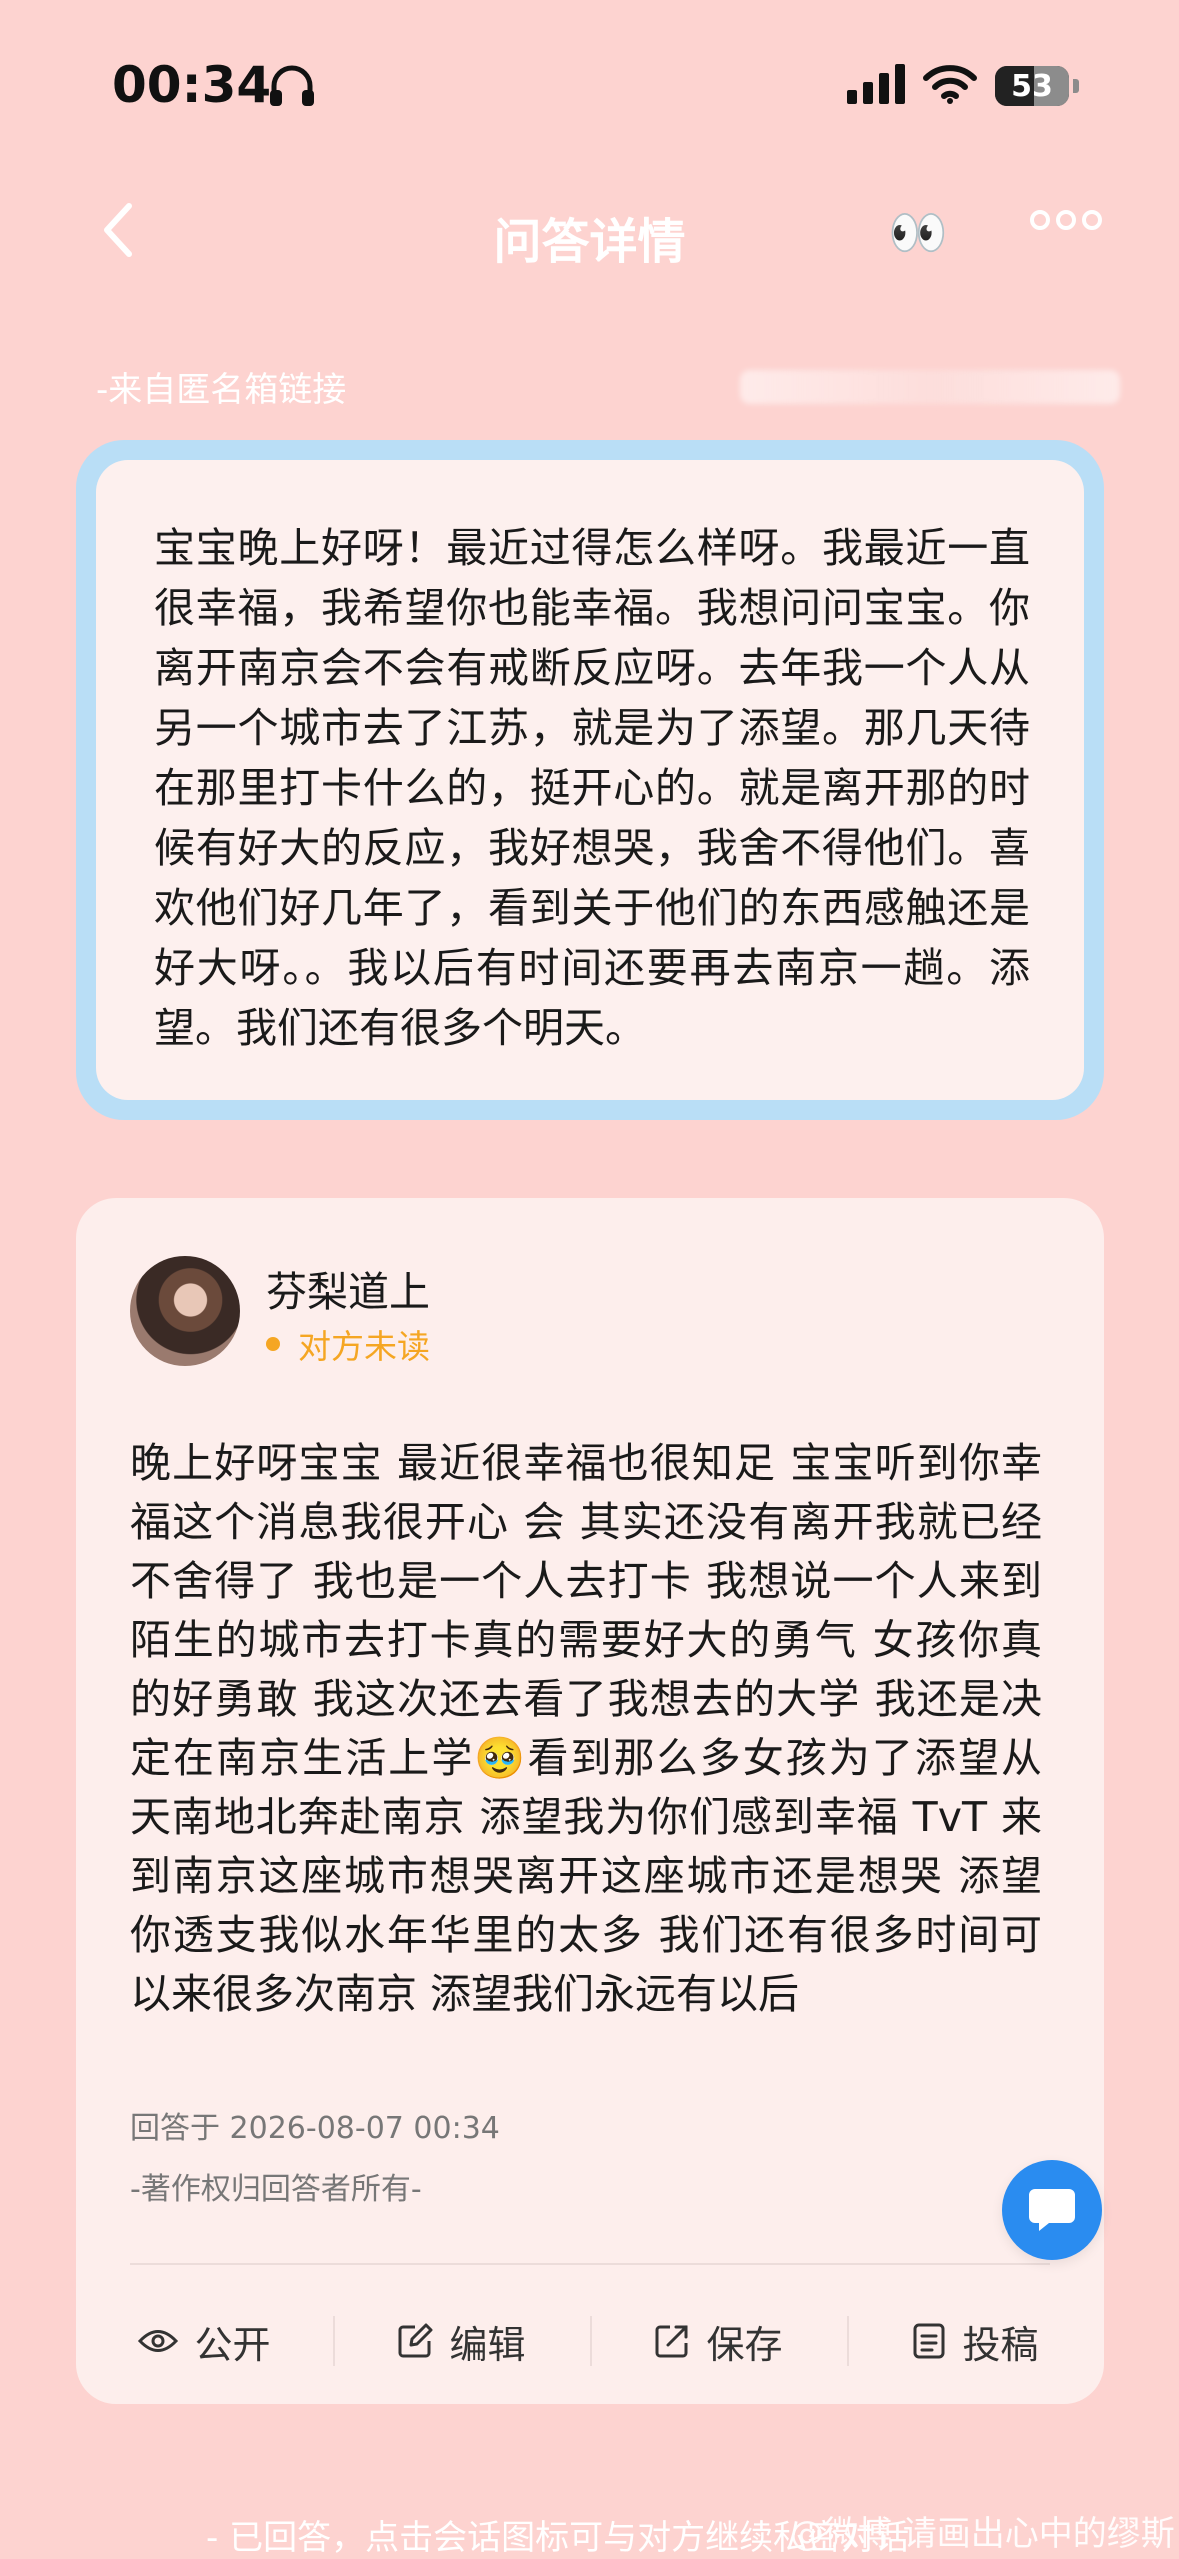  I want to click on battery-percentage: 53, so click(1032, 86).